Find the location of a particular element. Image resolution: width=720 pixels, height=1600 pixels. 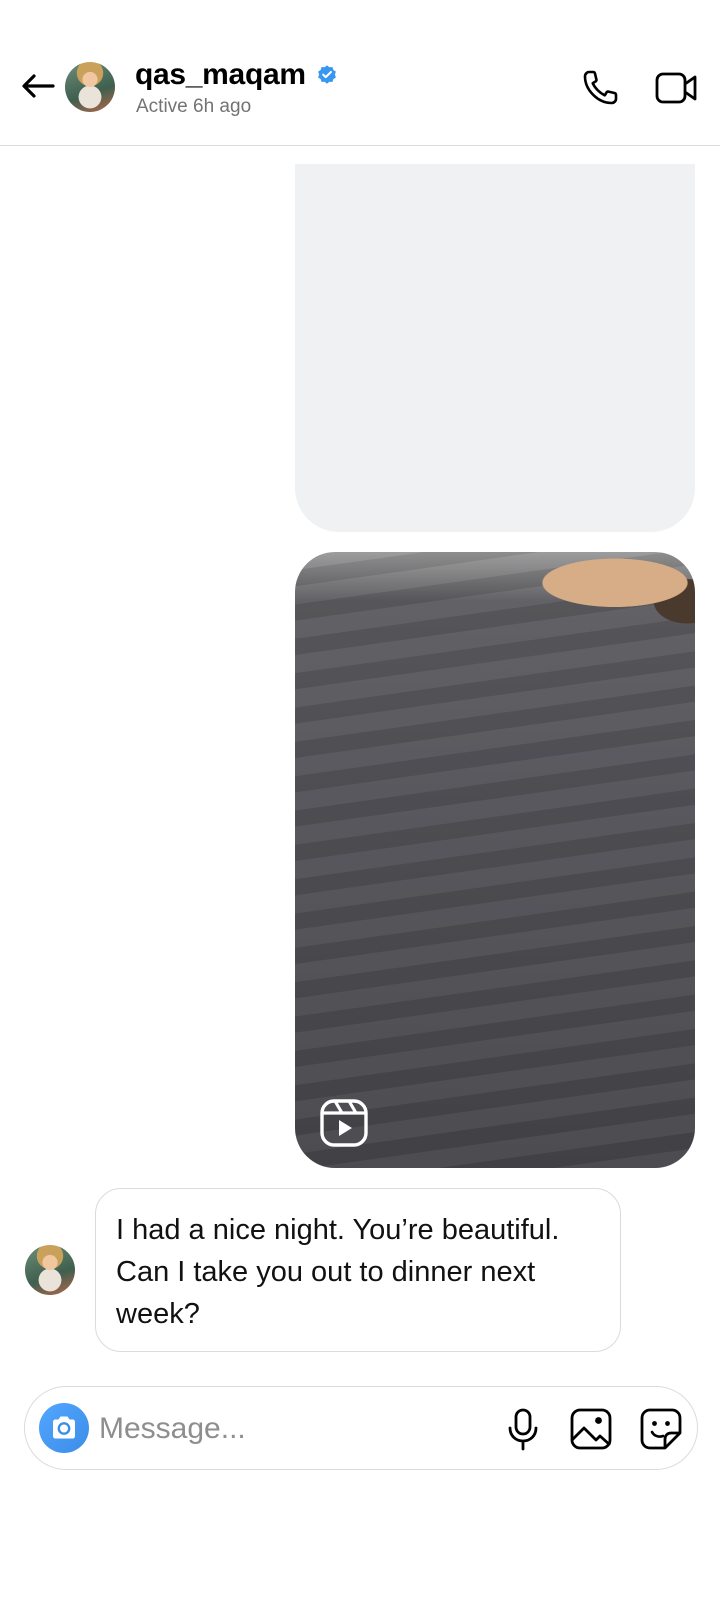

phone-icon is located at coordinates (600, 87).